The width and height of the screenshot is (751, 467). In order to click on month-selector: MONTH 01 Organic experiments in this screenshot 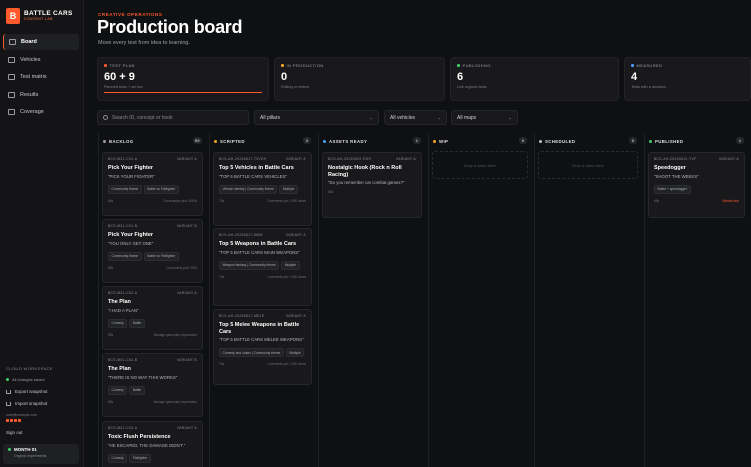, I will do `click(41, 454)`.